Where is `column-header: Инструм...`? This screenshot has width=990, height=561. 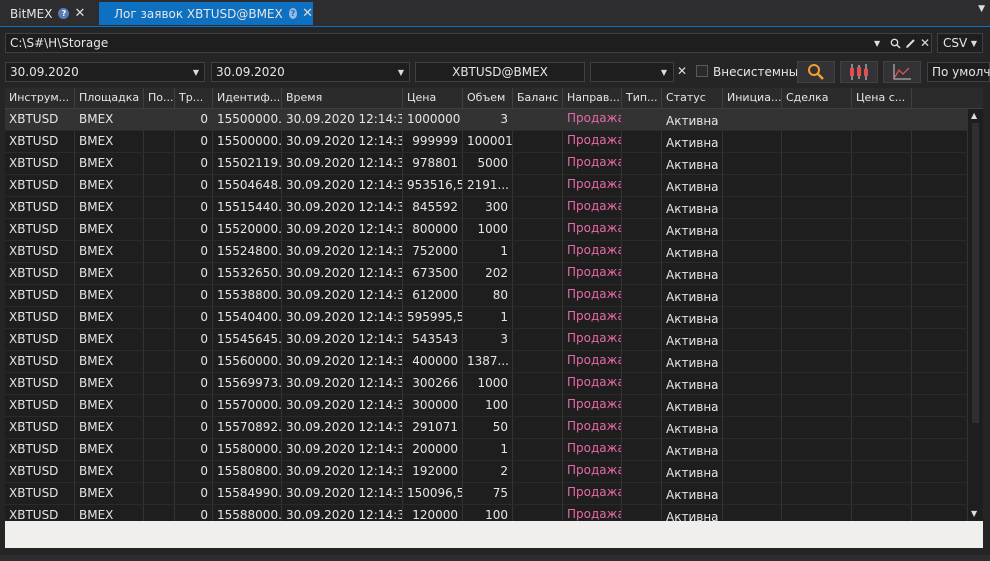
column-header: Инструм... is located at coordinates (40, 98).